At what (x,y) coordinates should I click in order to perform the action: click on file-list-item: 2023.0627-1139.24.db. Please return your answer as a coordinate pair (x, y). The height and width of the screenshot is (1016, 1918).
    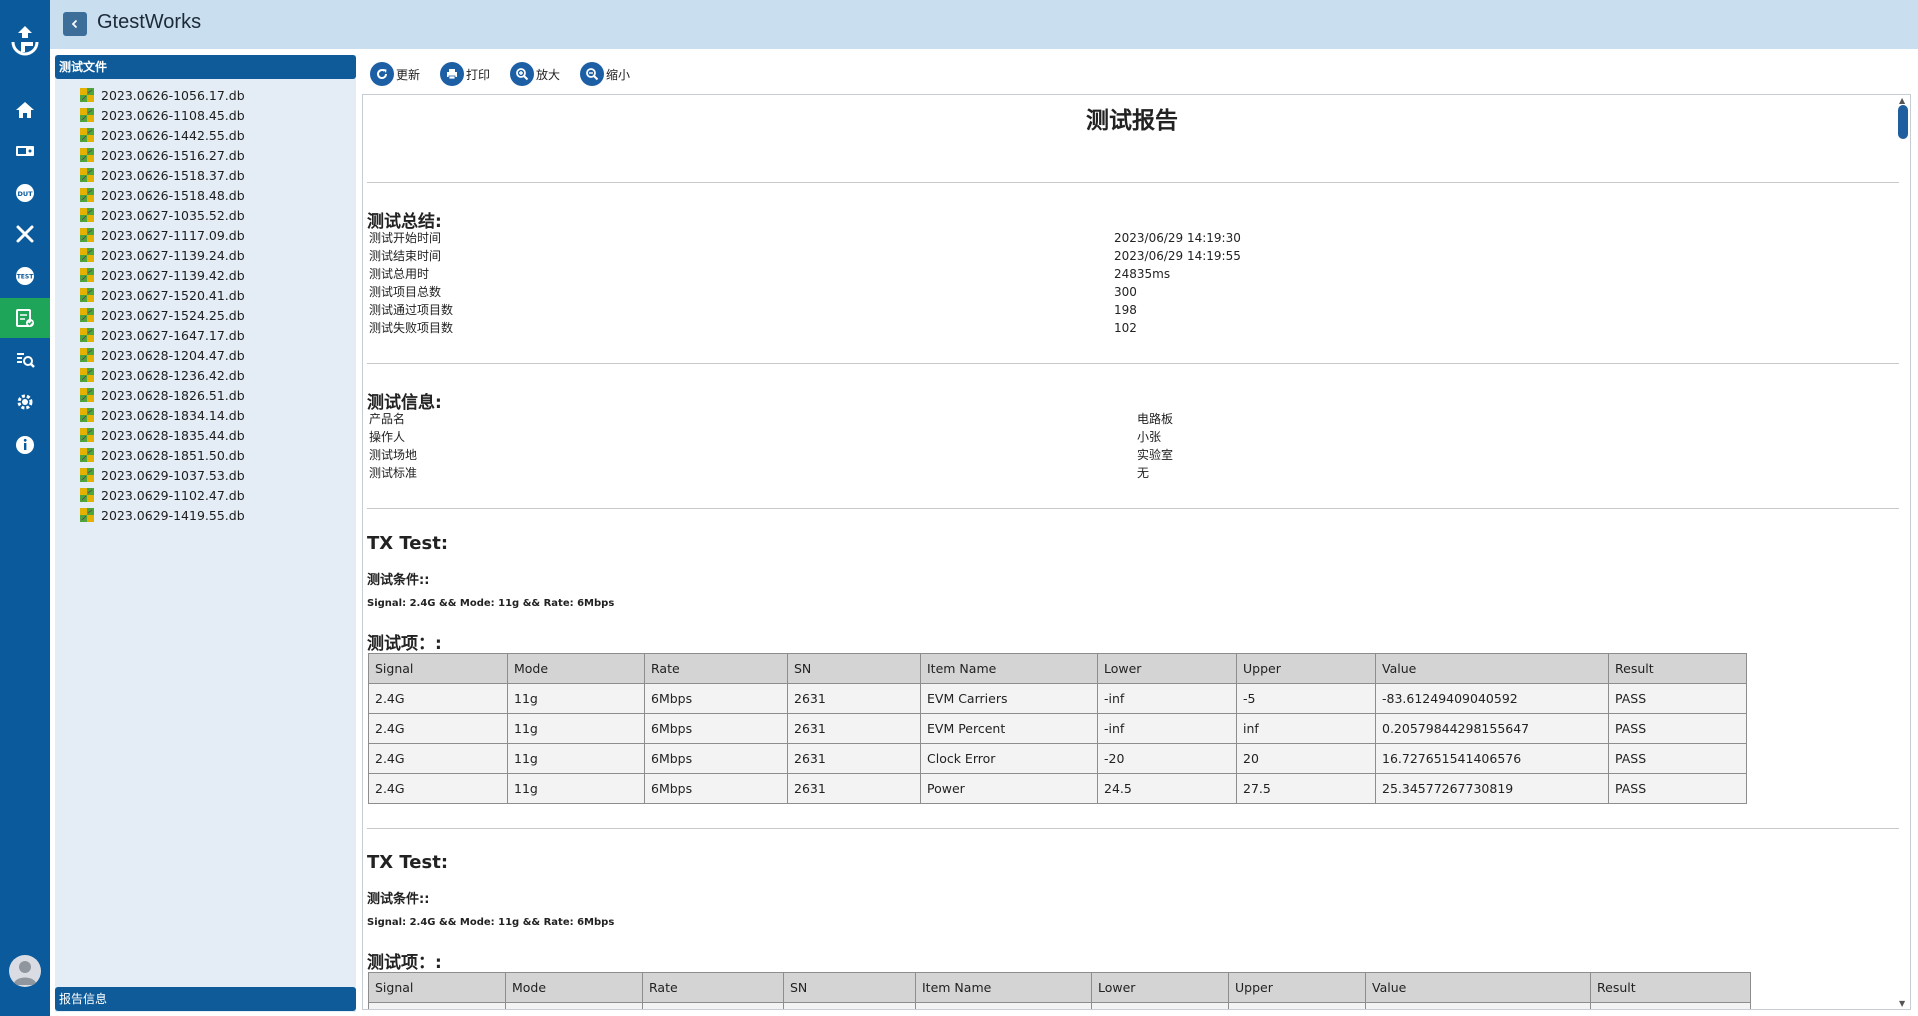
    Looking at the image, I should click on (162, 255).